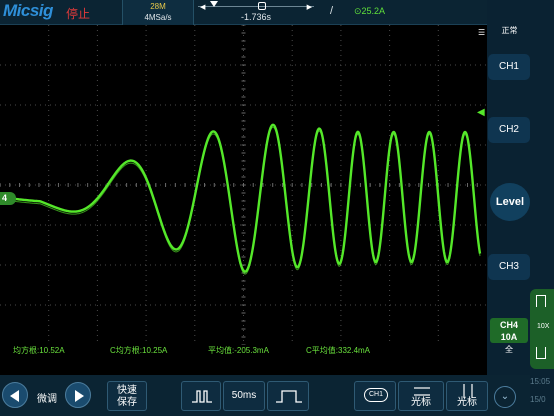 The image size is (554, 416). I want to click on rising-edge-icon: /, so click(332, 11).